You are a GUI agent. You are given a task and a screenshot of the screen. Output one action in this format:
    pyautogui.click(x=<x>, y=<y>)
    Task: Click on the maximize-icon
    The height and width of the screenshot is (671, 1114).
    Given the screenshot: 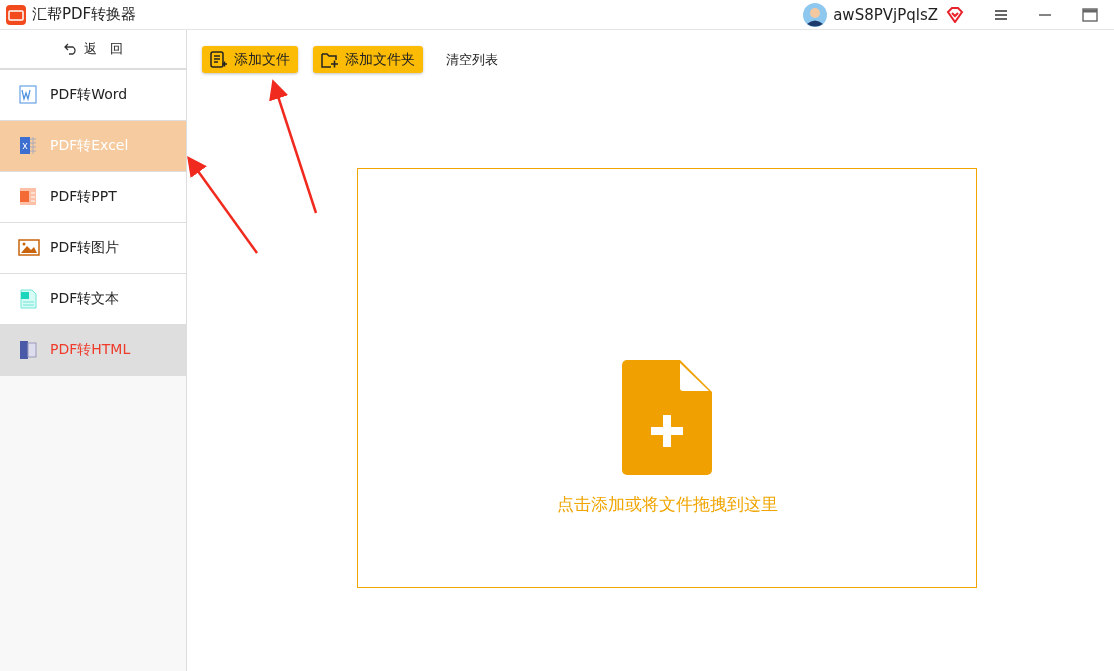 What is the action you would take?
    pyautogui.click(x=1090, y=14)
    